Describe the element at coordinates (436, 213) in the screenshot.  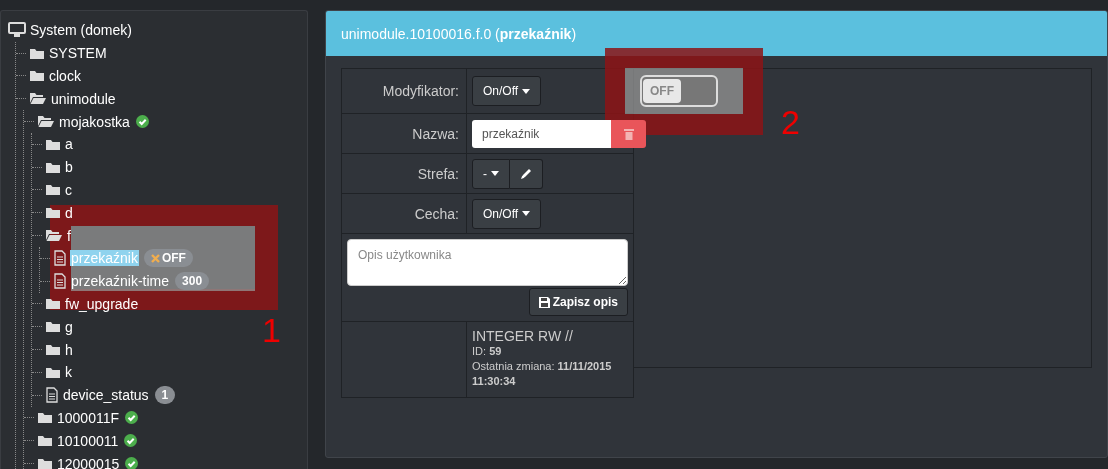
I see `field-label: Cecha:` at that location.